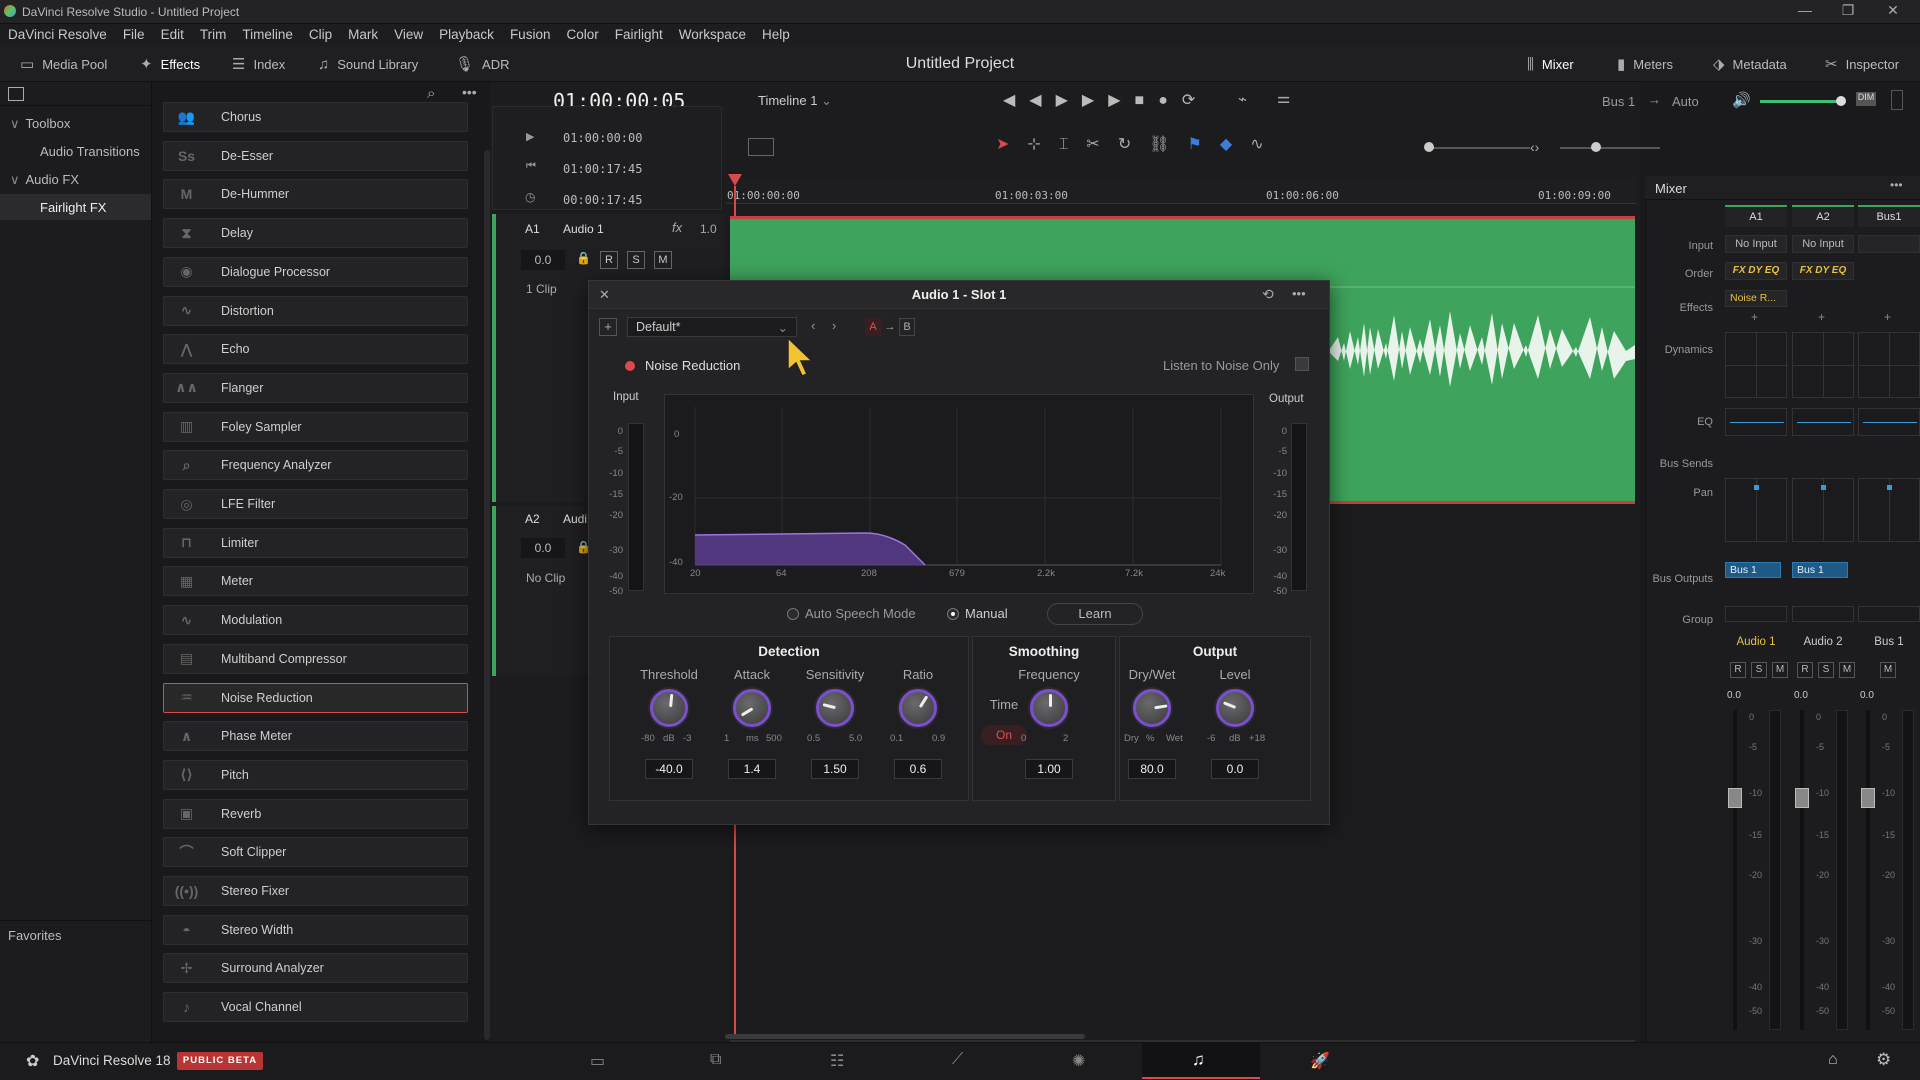 The height and width of the screenshot is (1080, 1920). What do you see at coordinates (1181, 191) in the screenshot?
I see `timeline-ruler` at bounding box center [1181, 191].